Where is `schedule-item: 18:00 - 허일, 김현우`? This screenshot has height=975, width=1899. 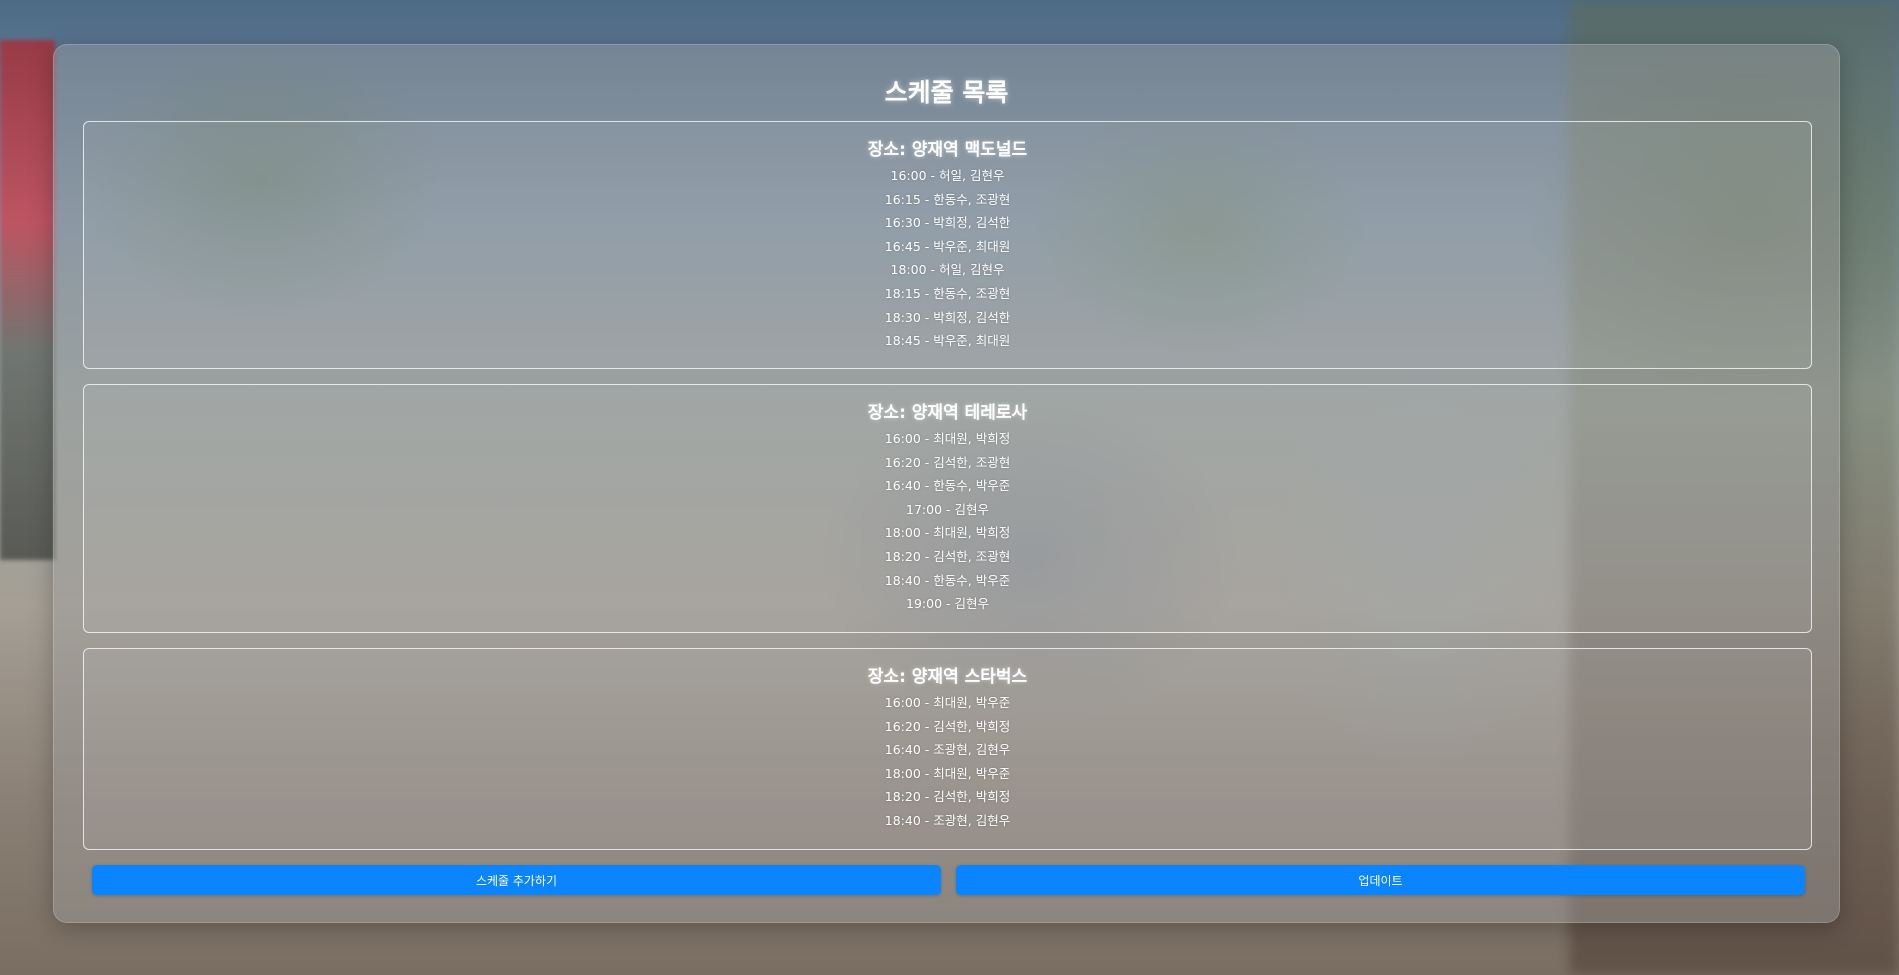 schedule-item: 18:00 - 허일, 김현우 is located at coordinates (947, 270).